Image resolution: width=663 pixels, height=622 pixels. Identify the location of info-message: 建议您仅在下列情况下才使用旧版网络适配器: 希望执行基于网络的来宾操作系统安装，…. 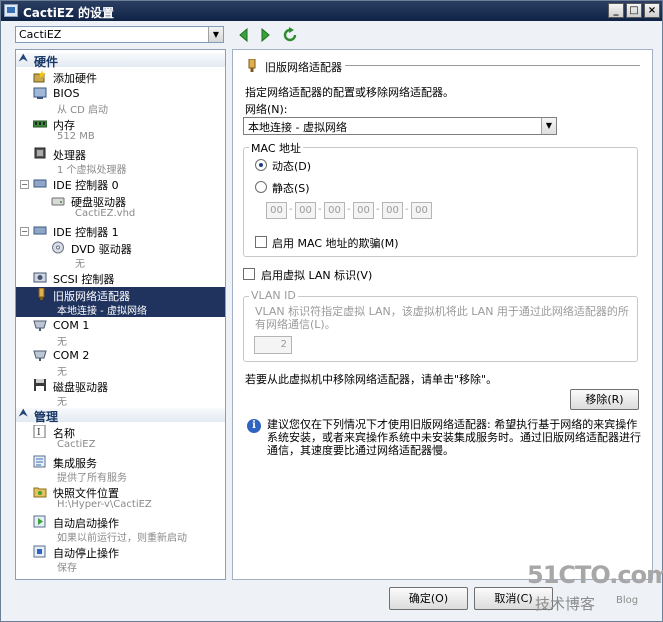
(454, 437).